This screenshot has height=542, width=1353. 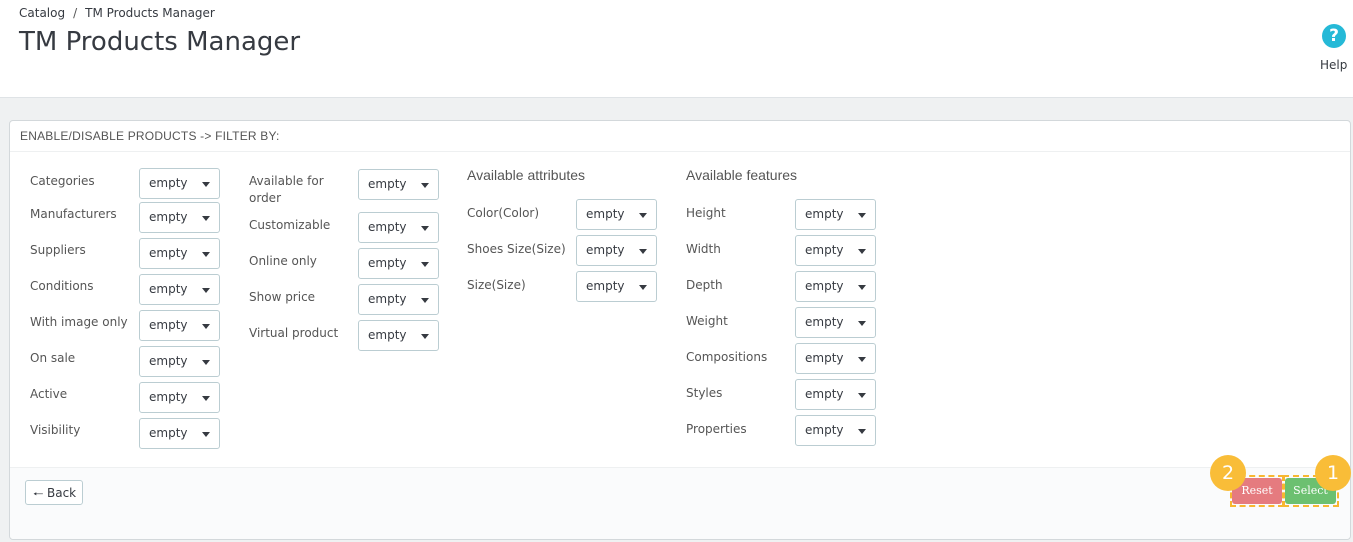 I want to click on filter-row-width: Width empty, so click(x=801, y=253).